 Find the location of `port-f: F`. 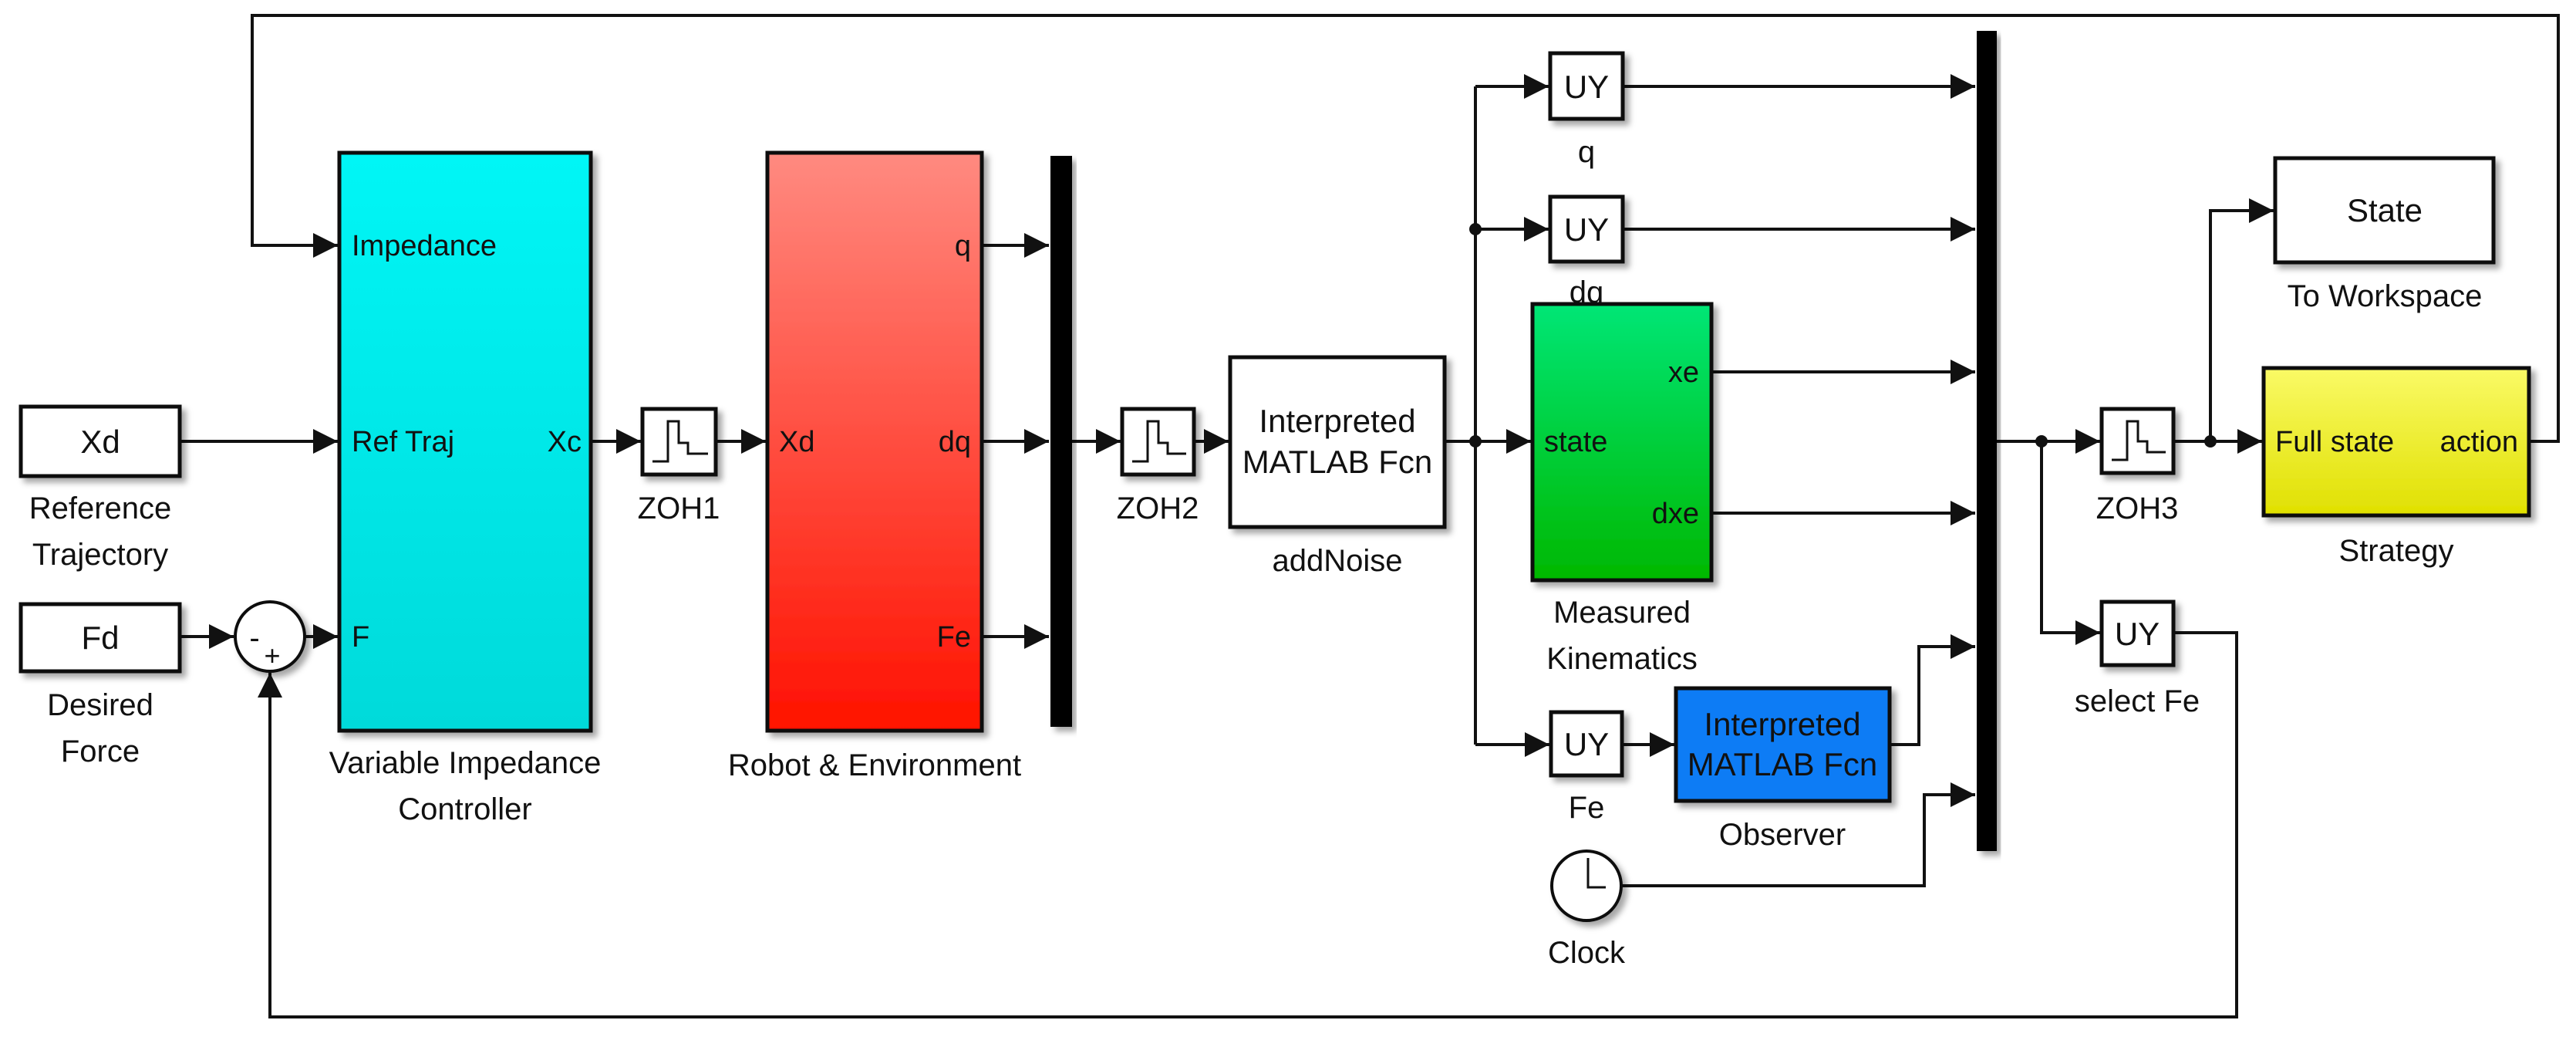

port-f: F is located at coordinates (360, 637).